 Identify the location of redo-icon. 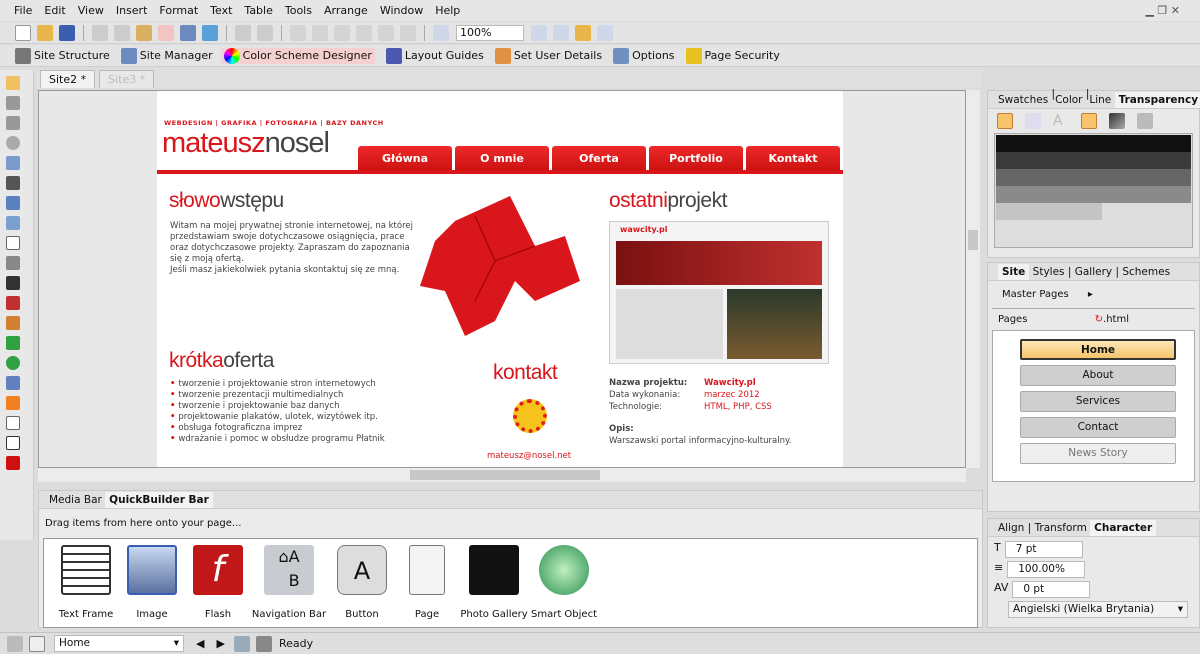
(265, 32).